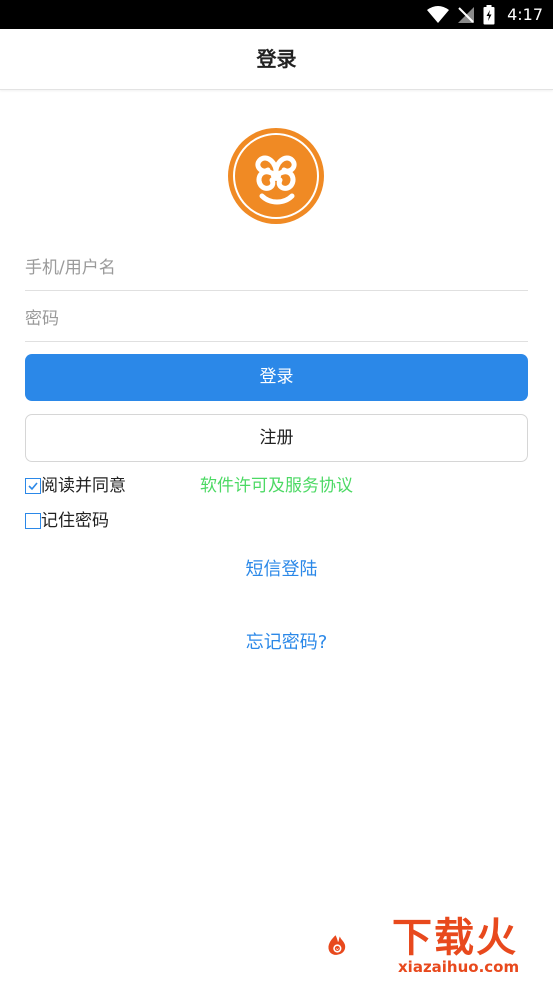 This screenshot has width=553, height=983. I want to click on forgot-password-link: 忘记密码?, so click(276, 643).